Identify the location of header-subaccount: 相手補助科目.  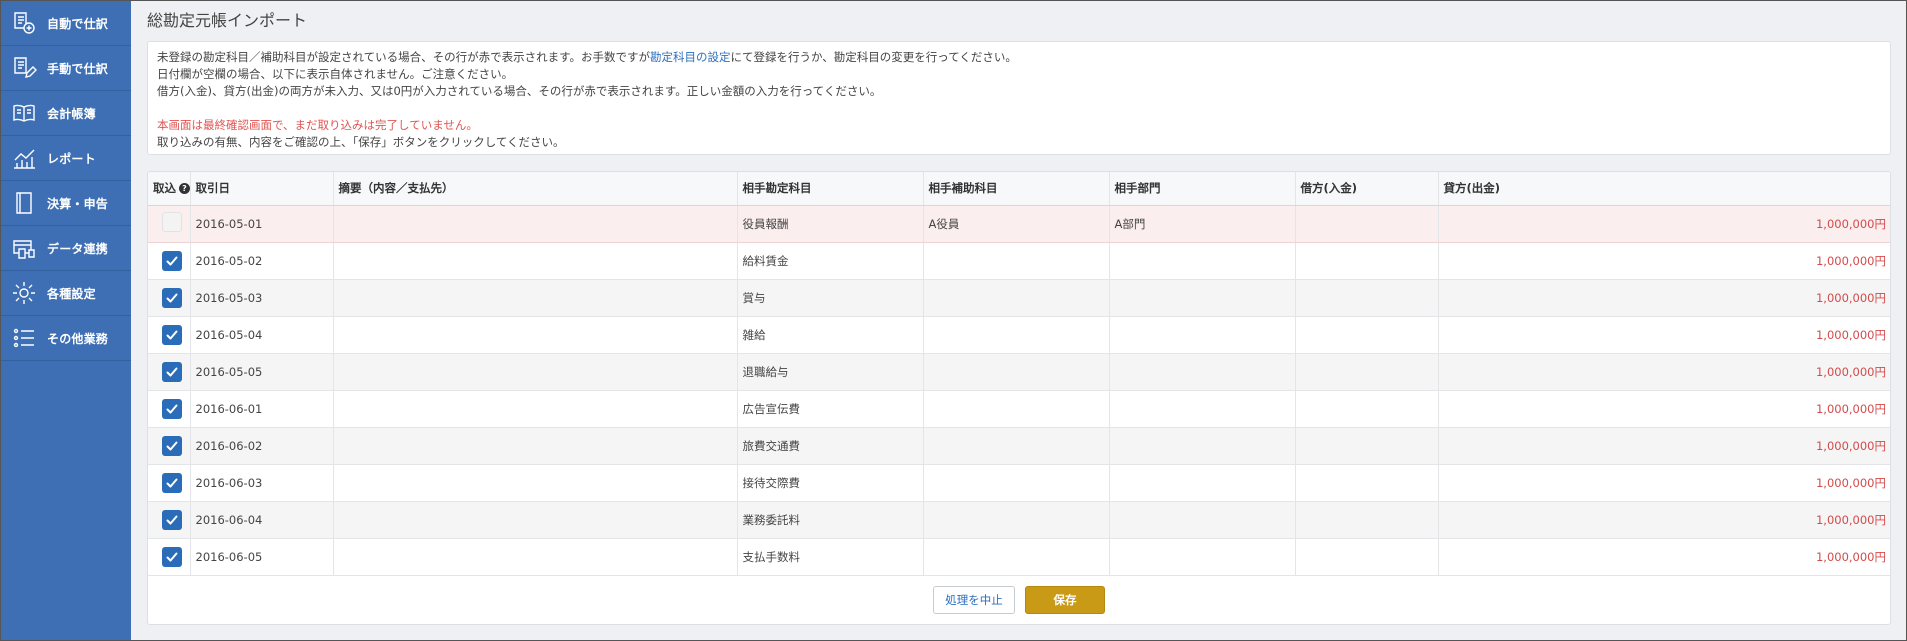
(1016, 189).